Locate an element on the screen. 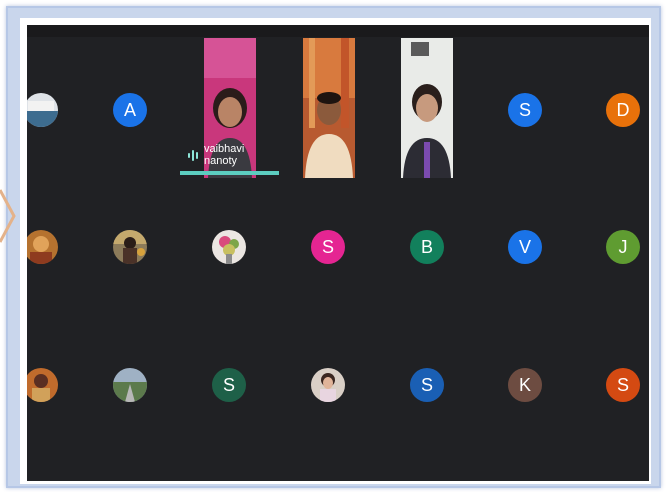  participant-tile: J is located at coordinates (621, 247).